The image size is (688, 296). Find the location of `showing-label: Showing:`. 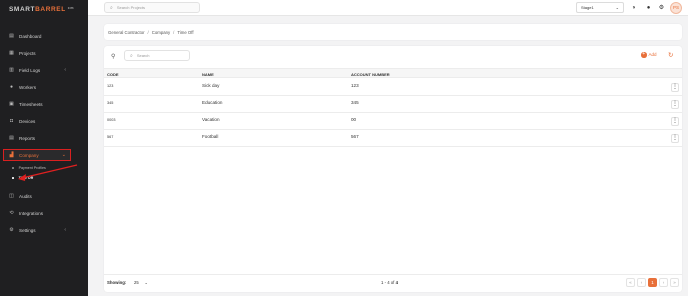

showing-label: Showing: is located at coordinates (117, 282).